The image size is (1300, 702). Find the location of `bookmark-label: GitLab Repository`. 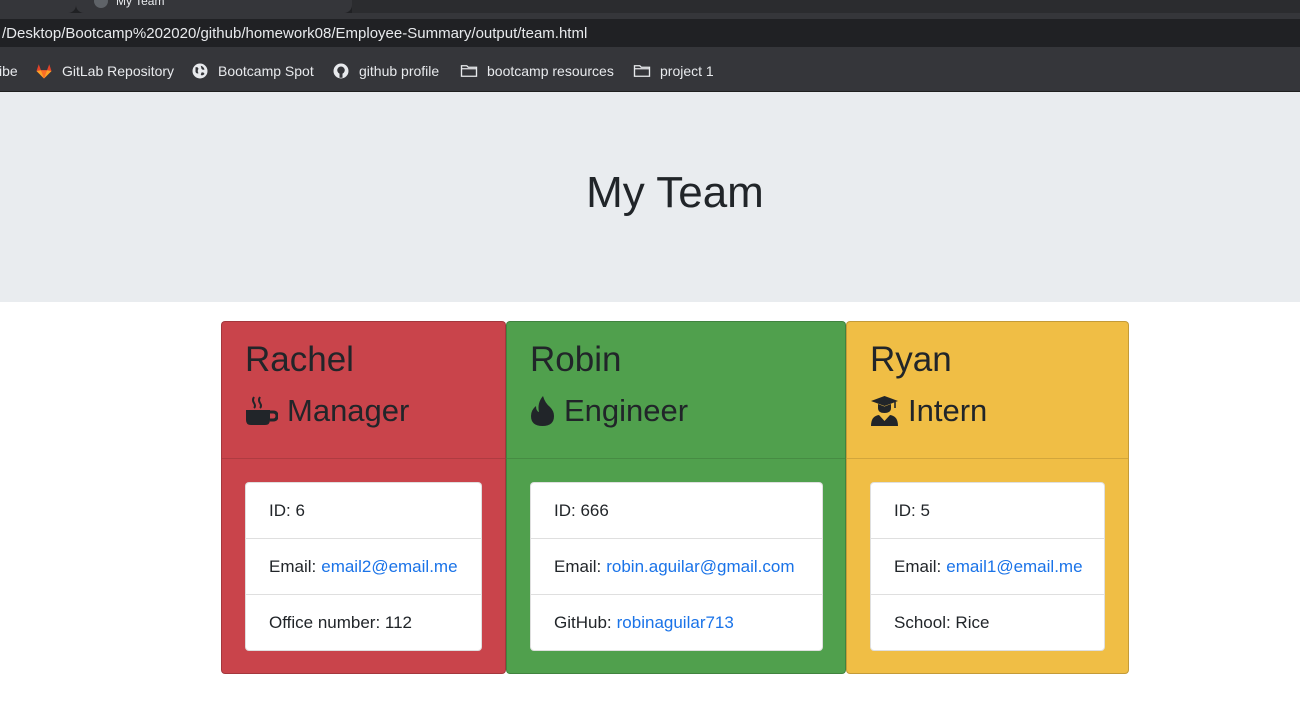

bookmark-label: GitLab Repository is located at coordinates (118, 71).